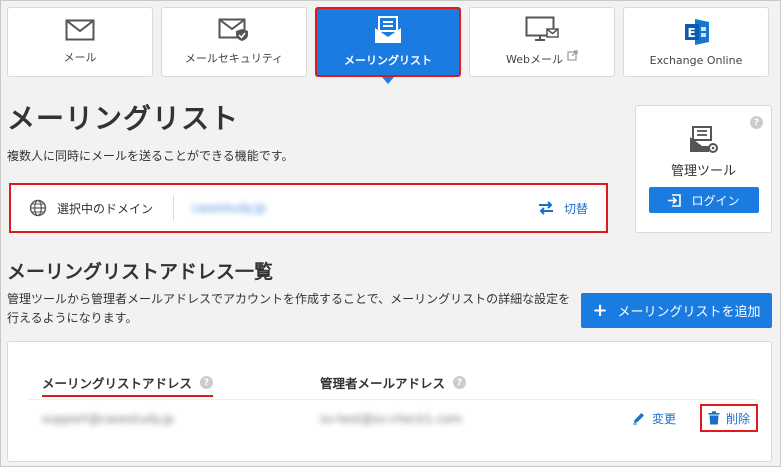  Describe the element at coordinates (663, 418) in the screenshot. I see `edit-label: 変更` at that location.